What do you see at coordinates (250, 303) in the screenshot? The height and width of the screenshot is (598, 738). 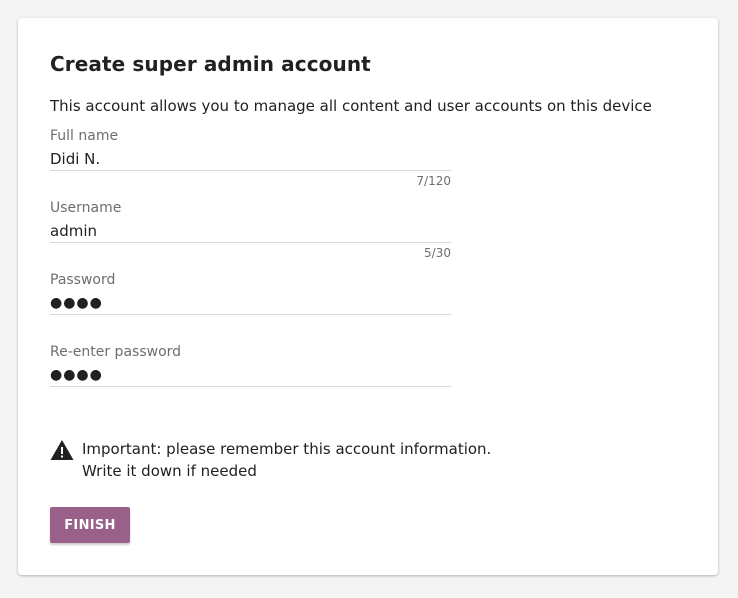 I see `password-input: ●●●●` at bounding box center [250, 303].